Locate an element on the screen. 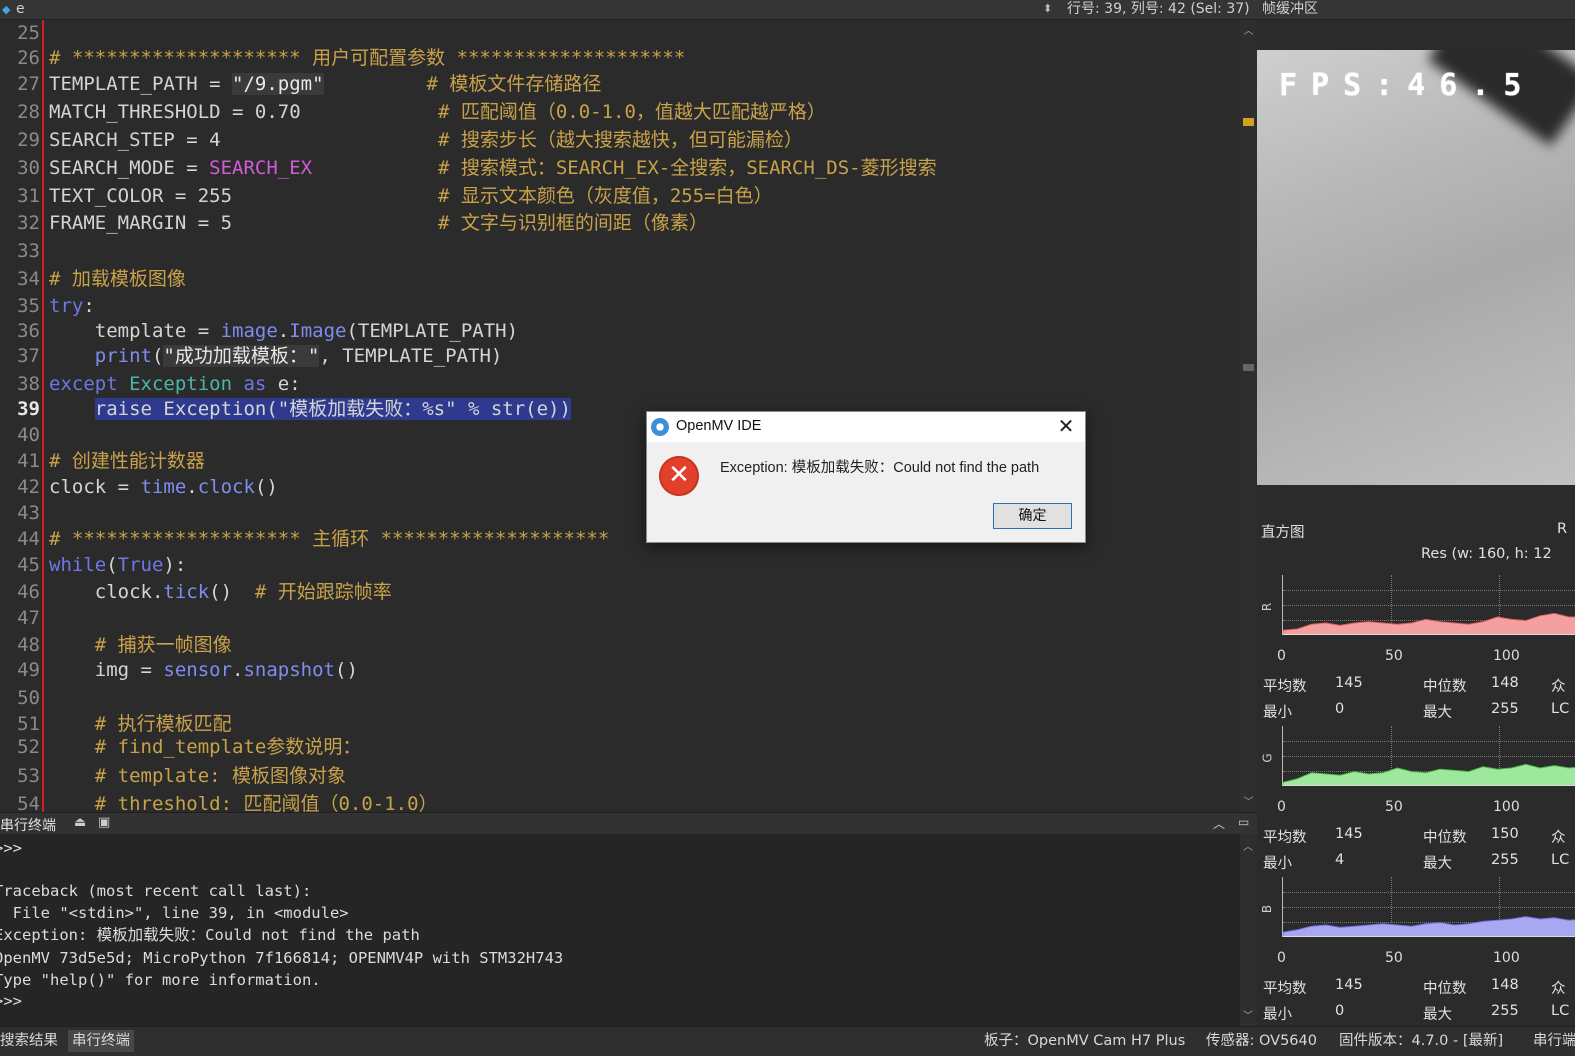  framebuffer-view: FPS:46.5 is located at coordinates (1416, 267).